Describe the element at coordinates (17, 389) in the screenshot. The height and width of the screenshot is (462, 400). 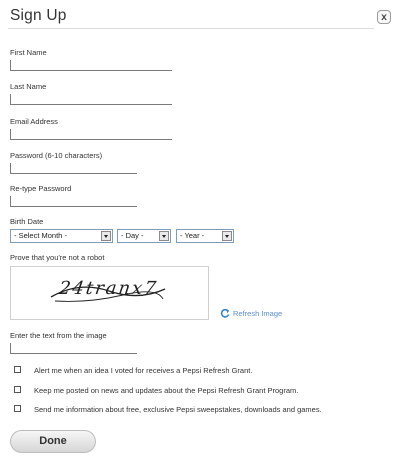
I see `news-updates-checkbox` at that location.